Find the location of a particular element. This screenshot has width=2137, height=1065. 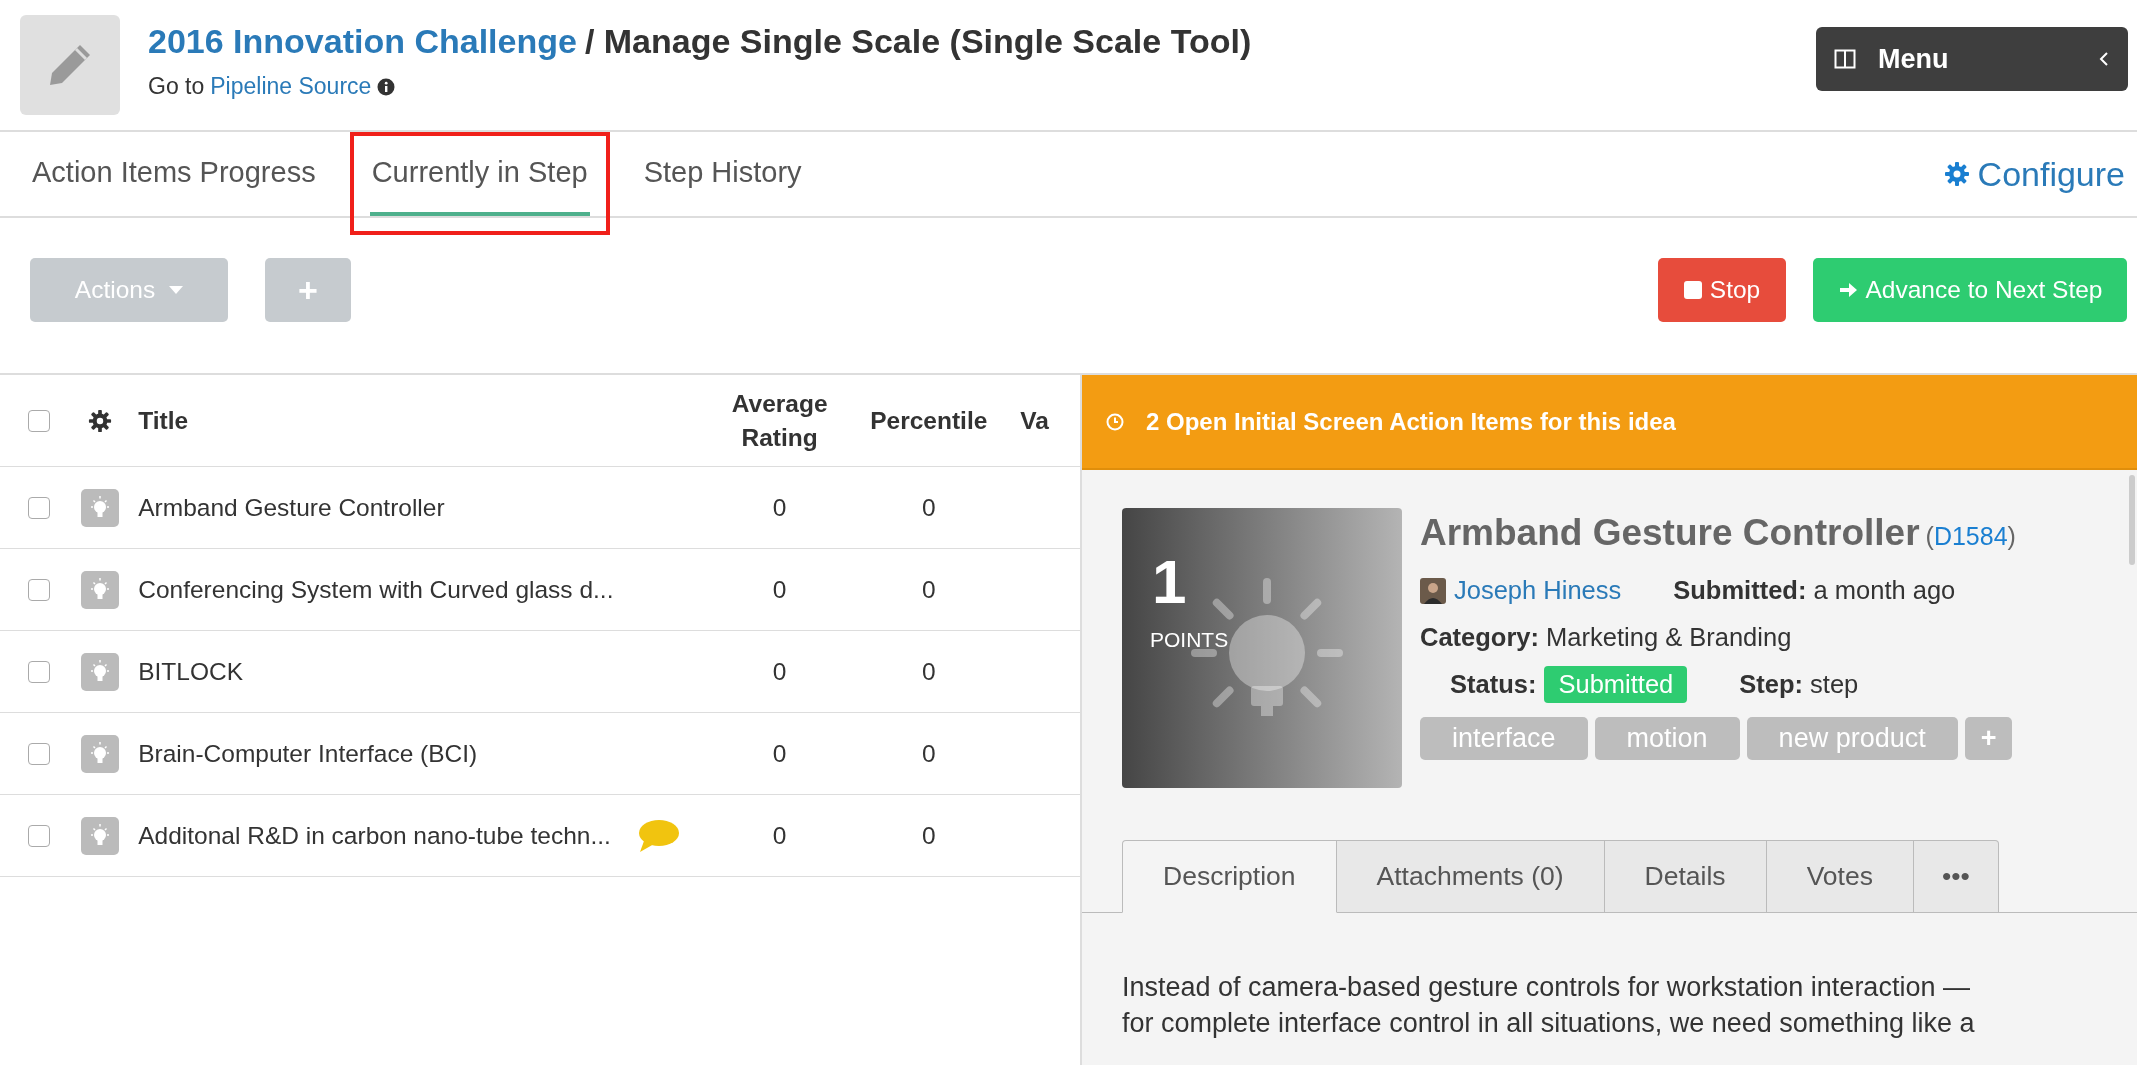

tab: Description is located at coordinates (1229, 876).